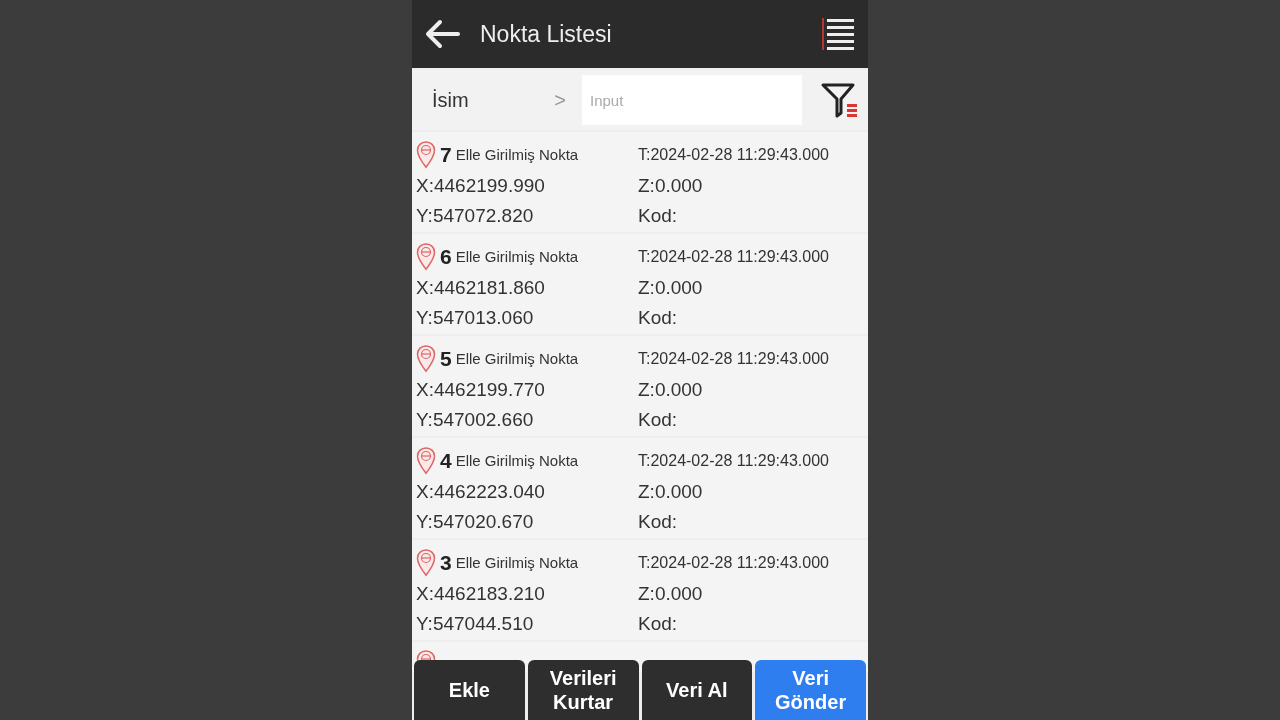 This screenshot has width=1280, height=720. I want to click on back-arrow-icon, so click(442, 34).